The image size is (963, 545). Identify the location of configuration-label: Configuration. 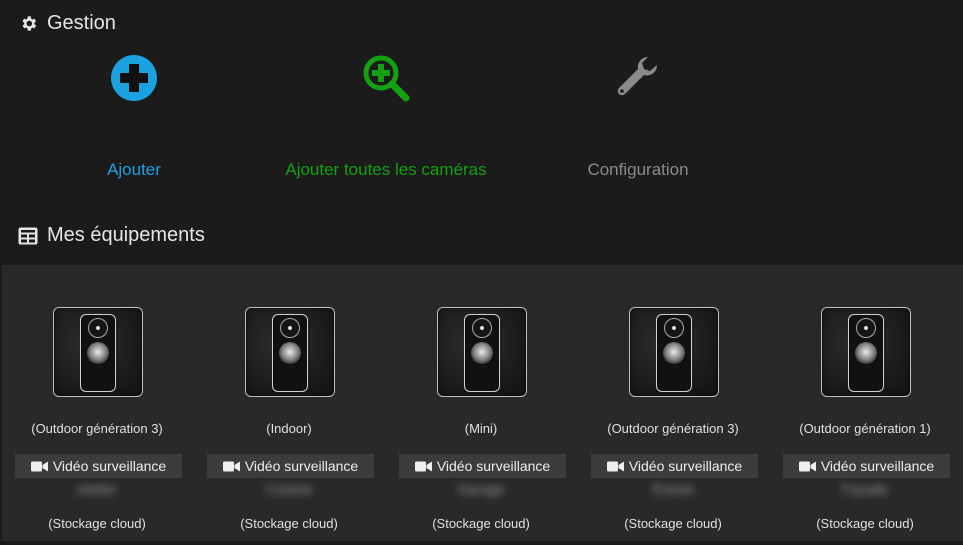
(638, 169).